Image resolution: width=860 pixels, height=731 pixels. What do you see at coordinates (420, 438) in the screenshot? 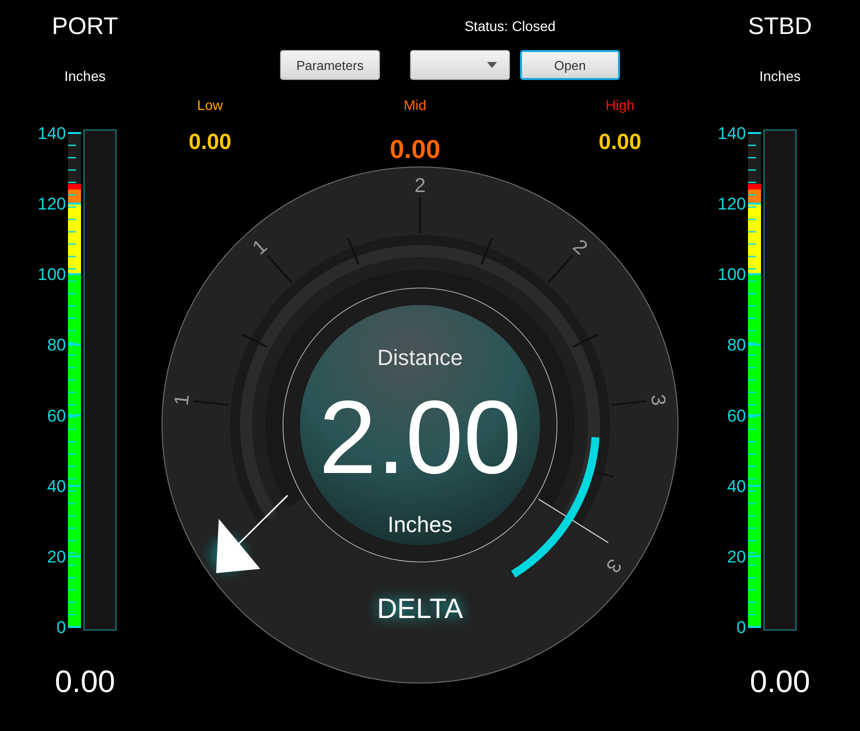
I see `gauge-value: 2.00` at bounding box center [420, 438].